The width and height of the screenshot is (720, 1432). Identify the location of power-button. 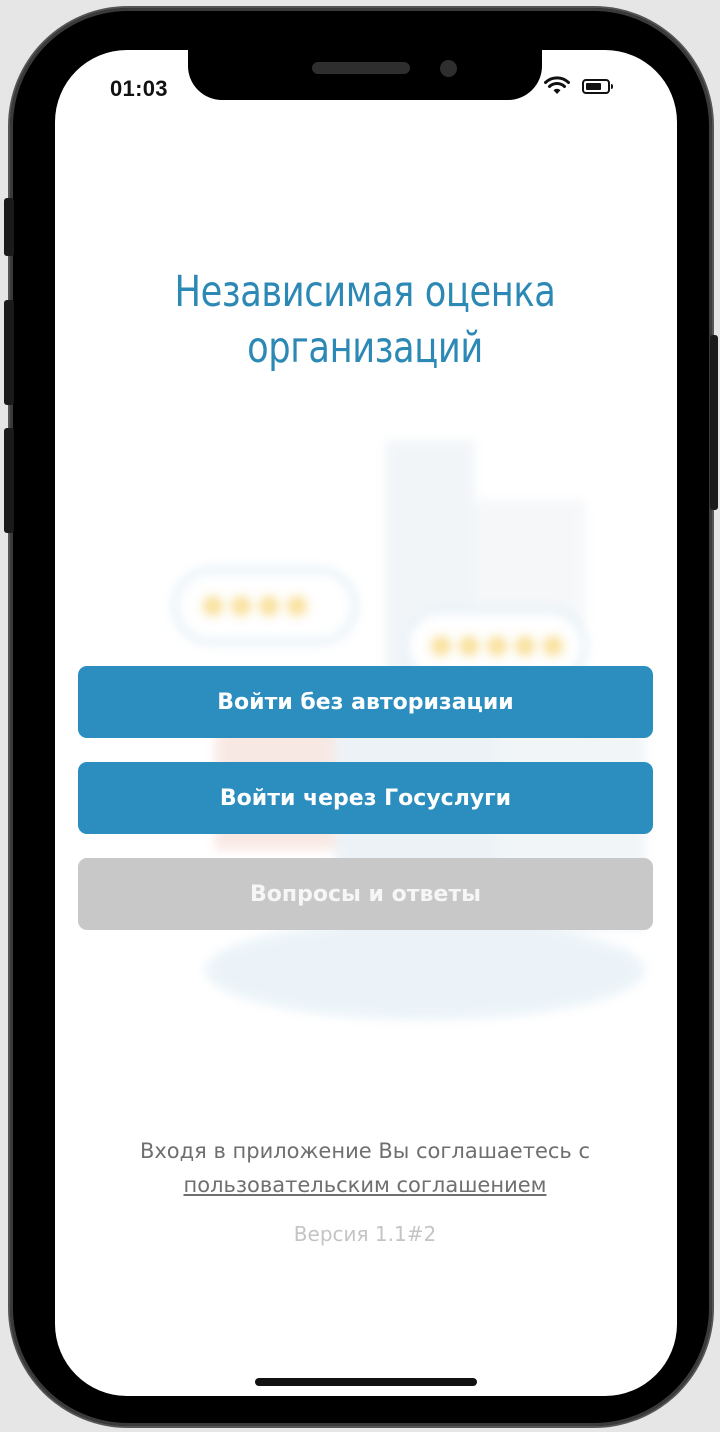
(714, 422).